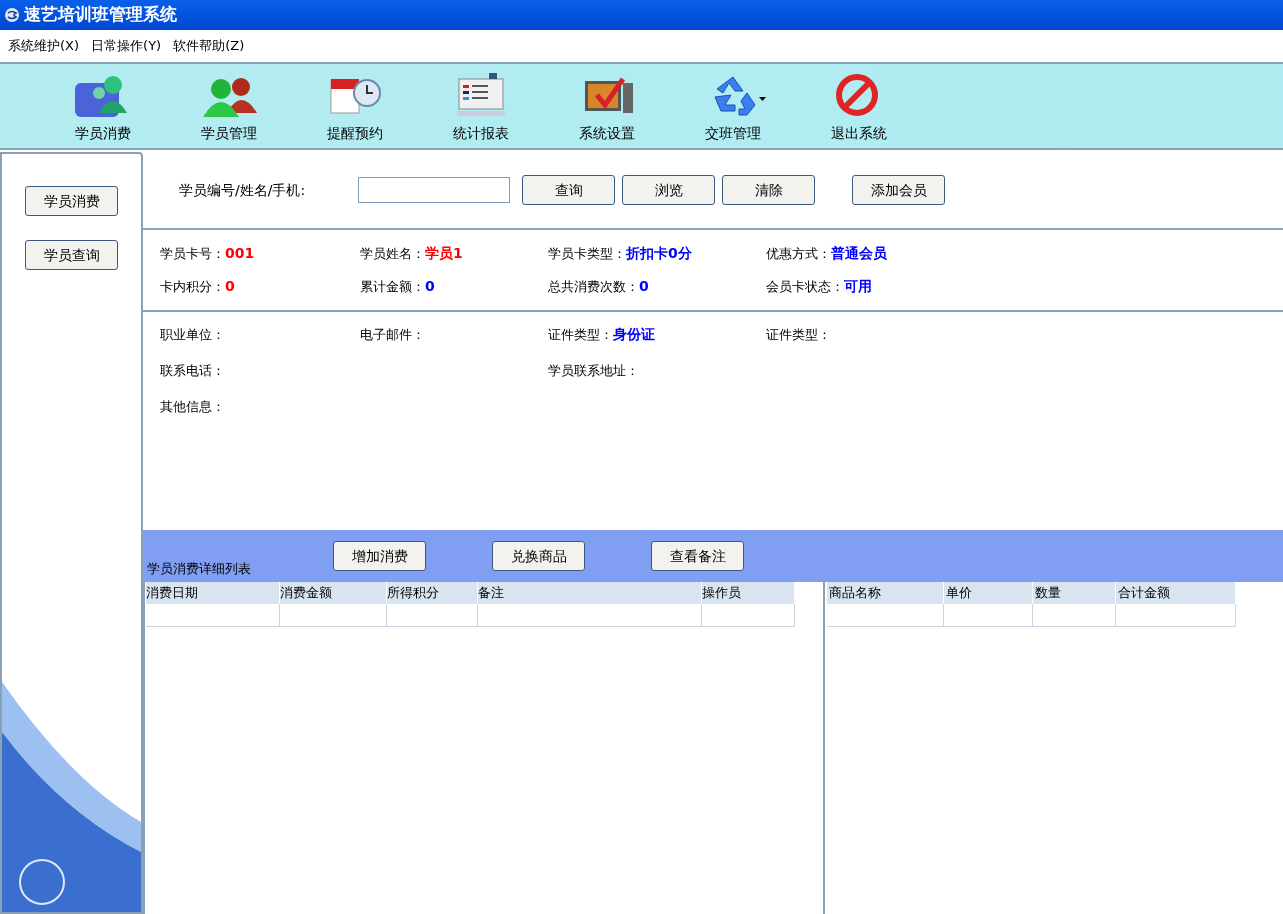 Image resolution: width=1283 pixels, height=914 pixels. I want to click on column-header: 单价, so click(988, 593).